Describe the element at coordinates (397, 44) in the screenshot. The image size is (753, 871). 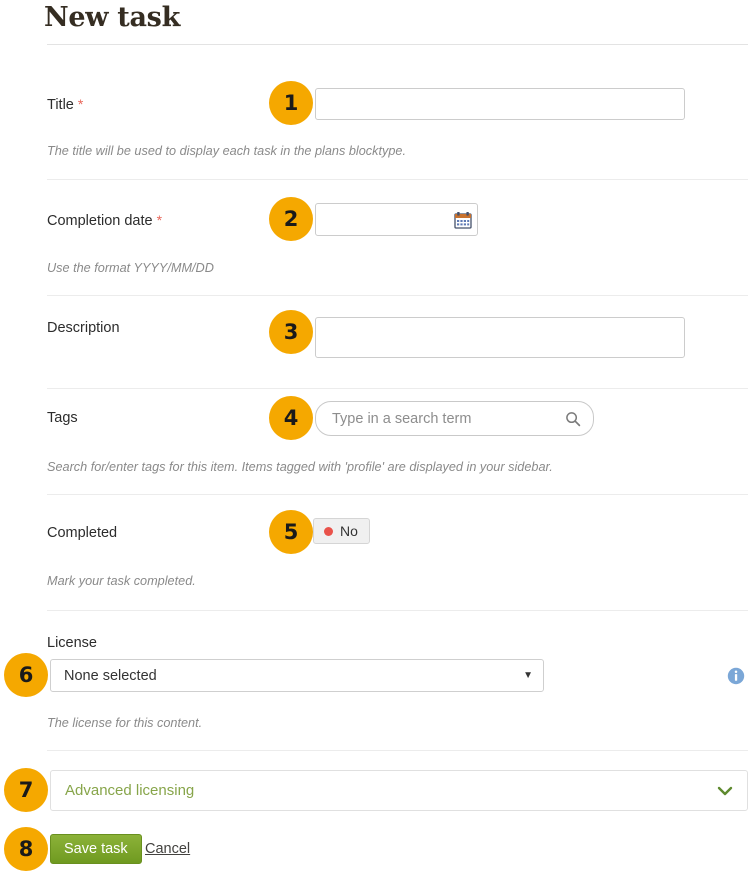
I see `divider-under-title` at that location.